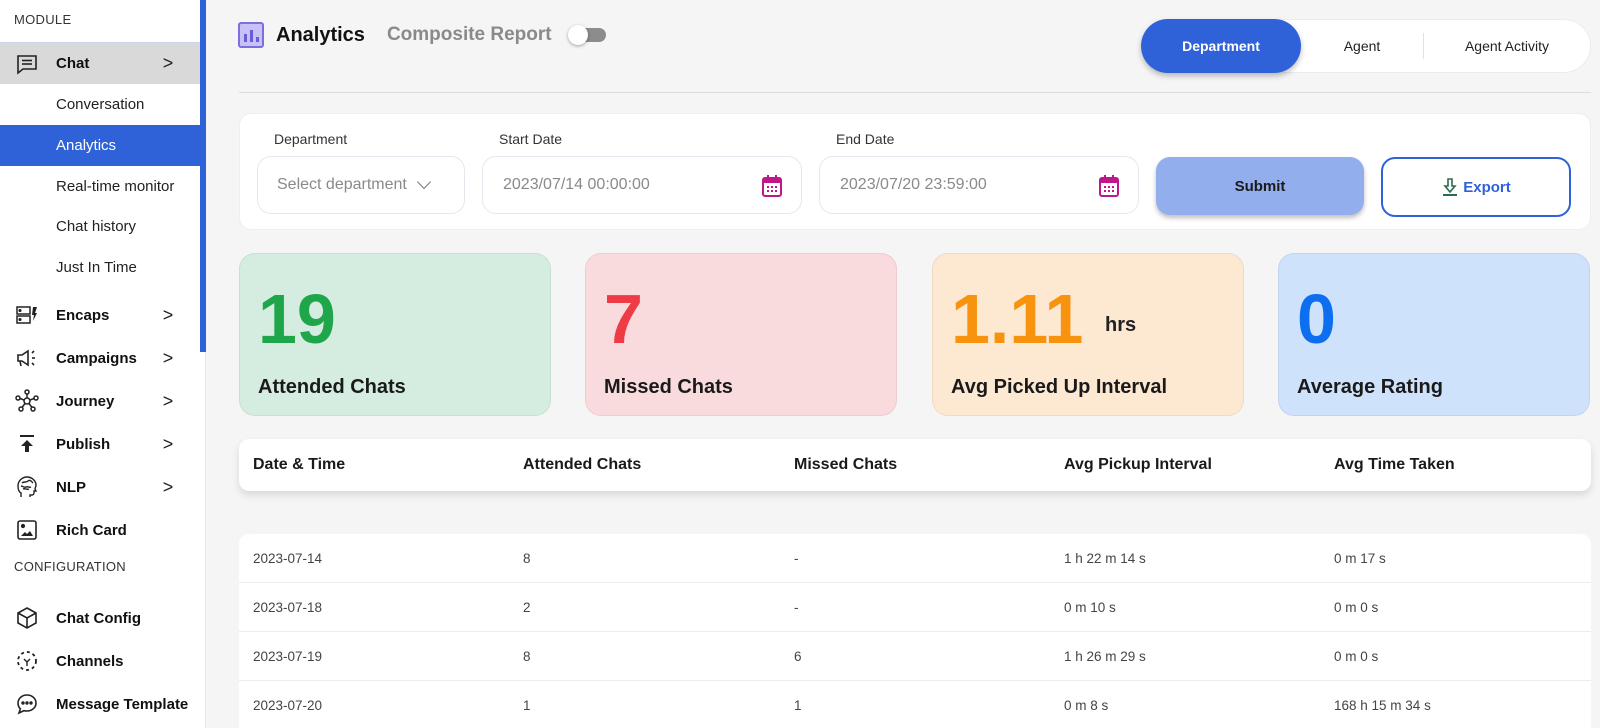 This screenshot has height=728, width=1600. Describe the element at coordinates (83, 444) in the screenshot. I see `sidebar-item-label: Publish` at that location.